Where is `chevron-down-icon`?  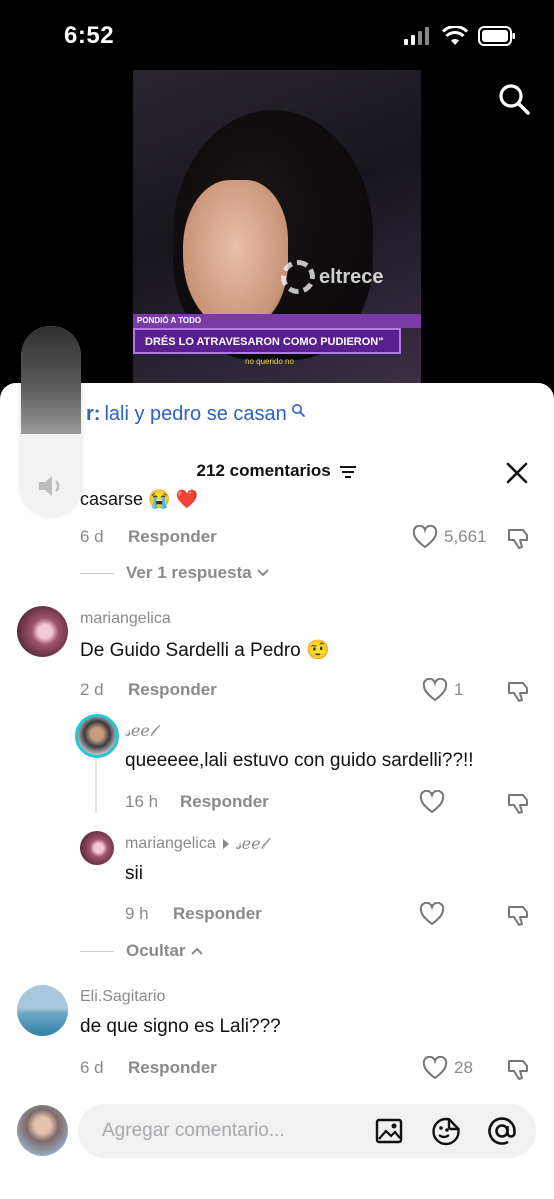 chevron-down-icon is located at coordinates (262, 573).